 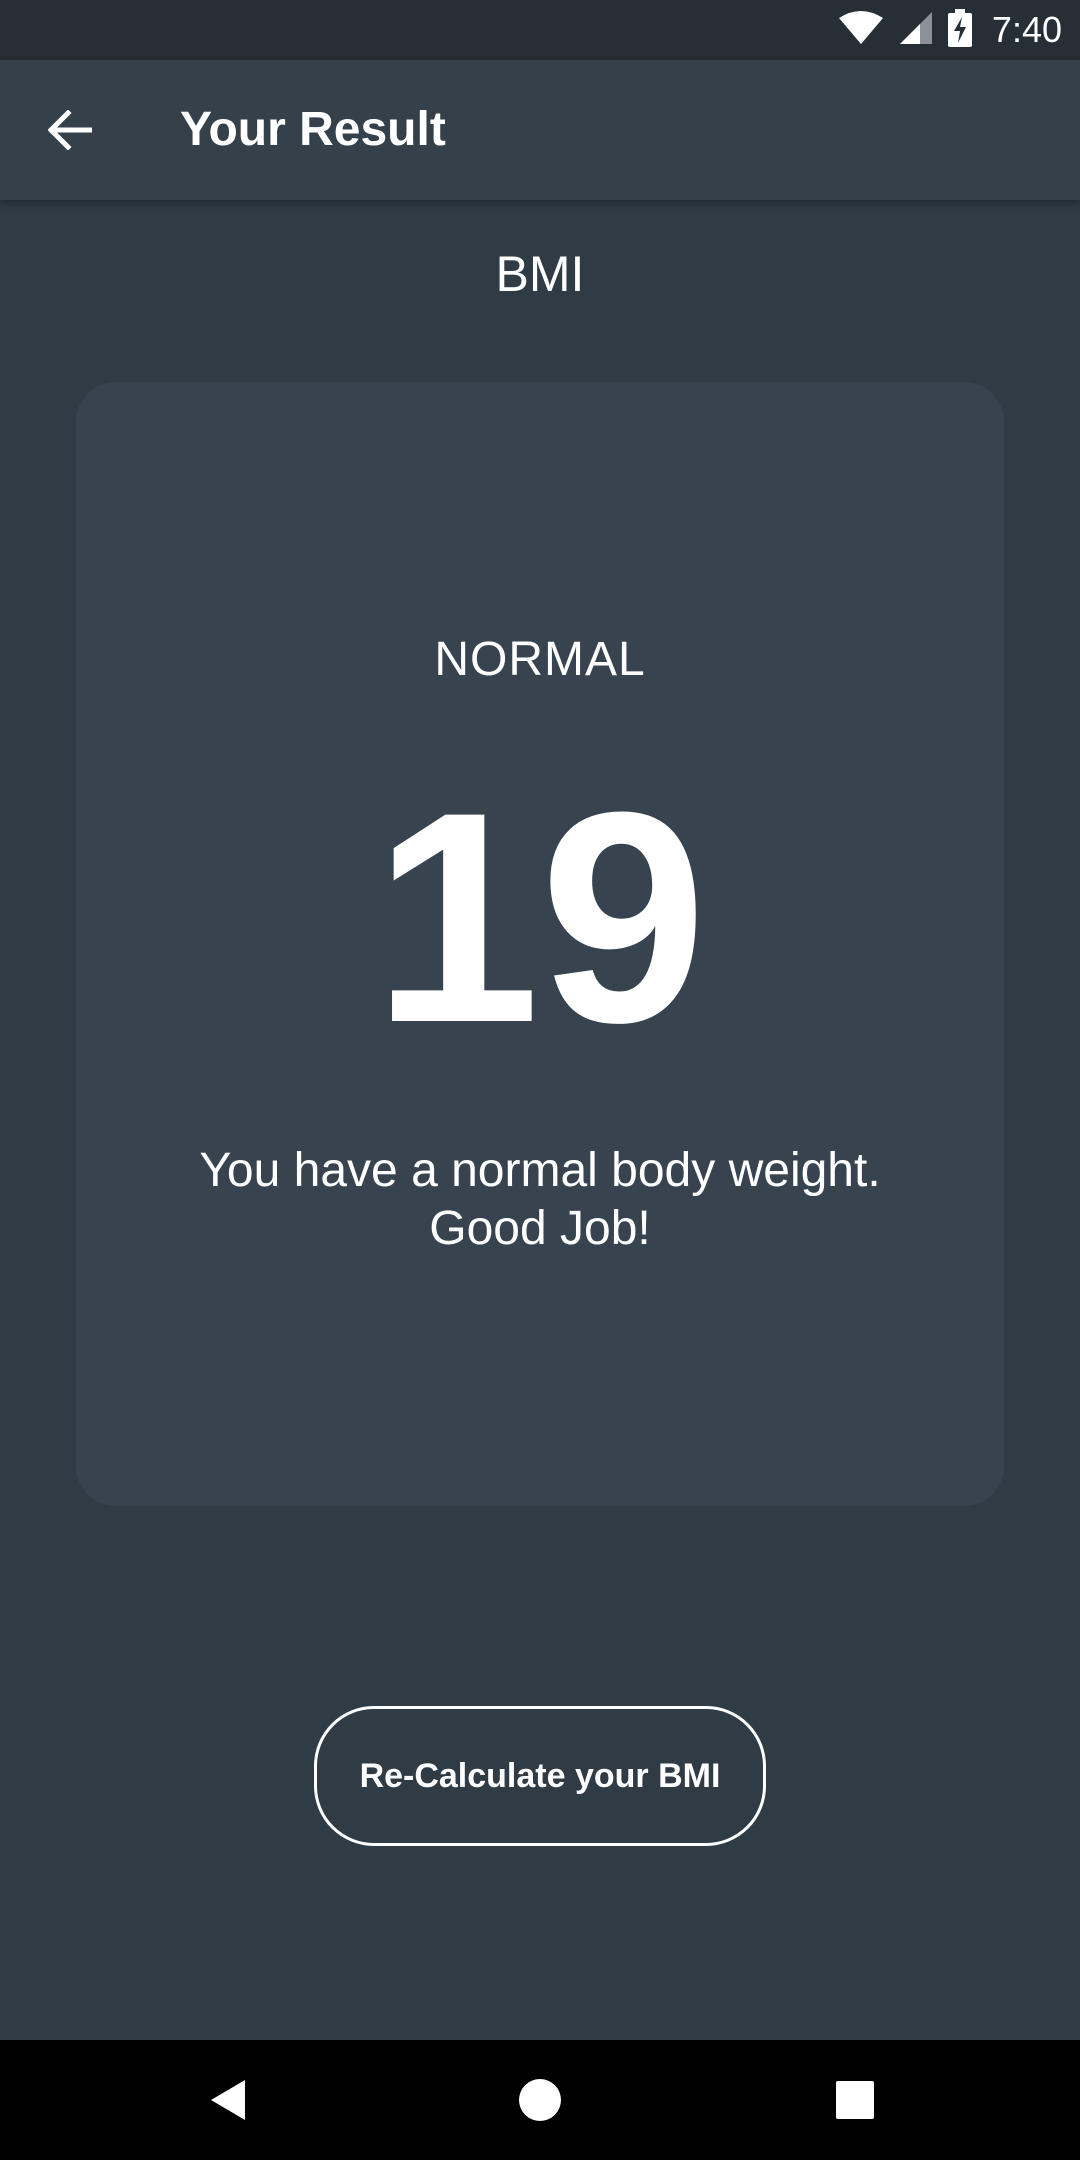 I want to click on bmi-status-label: NORMAL, so click(x=540, y=659).